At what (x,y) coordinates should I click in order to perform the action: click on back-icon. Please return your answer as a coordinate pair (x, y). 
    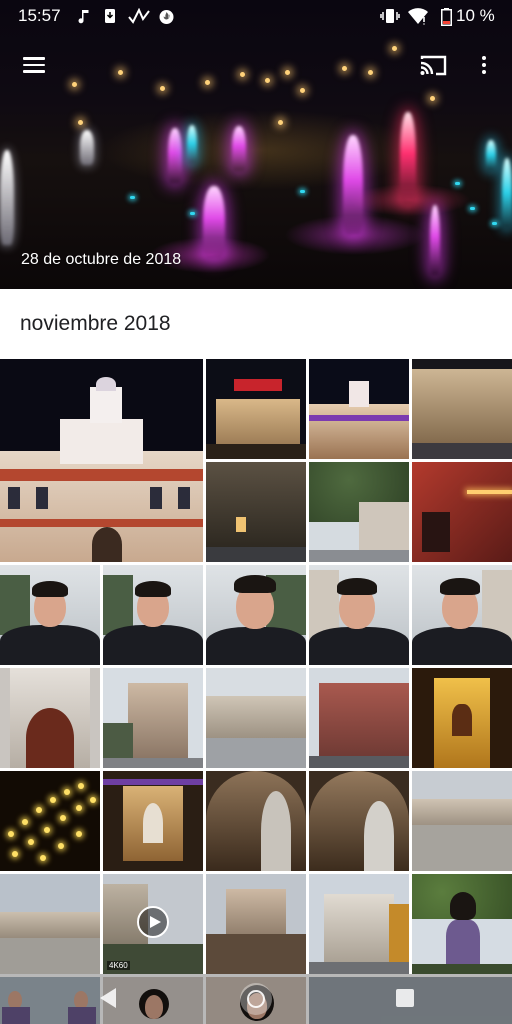
    Looking at the image, I should click on (108, 998).